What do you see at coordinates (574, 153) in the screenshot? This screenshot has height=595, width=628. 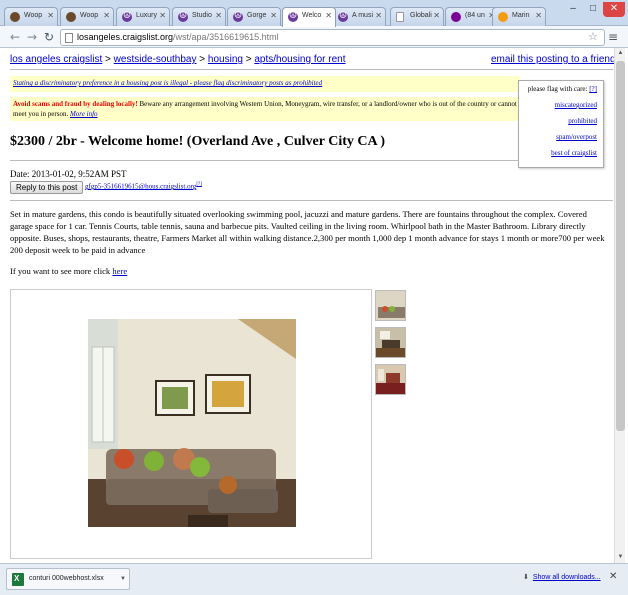 I see `flag-best-of: best of craigslist` at bounding box center [574, 153].